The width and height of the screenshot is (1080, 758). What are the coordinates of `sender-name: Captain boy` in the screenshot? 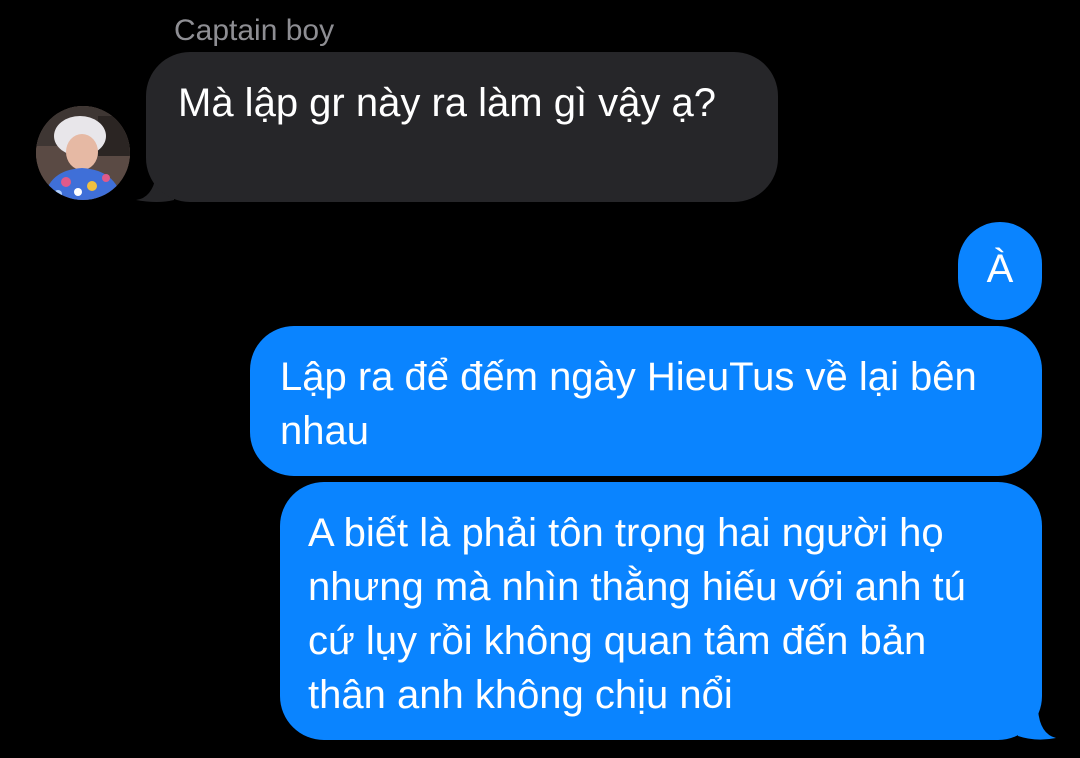 It's located at (254, 30).